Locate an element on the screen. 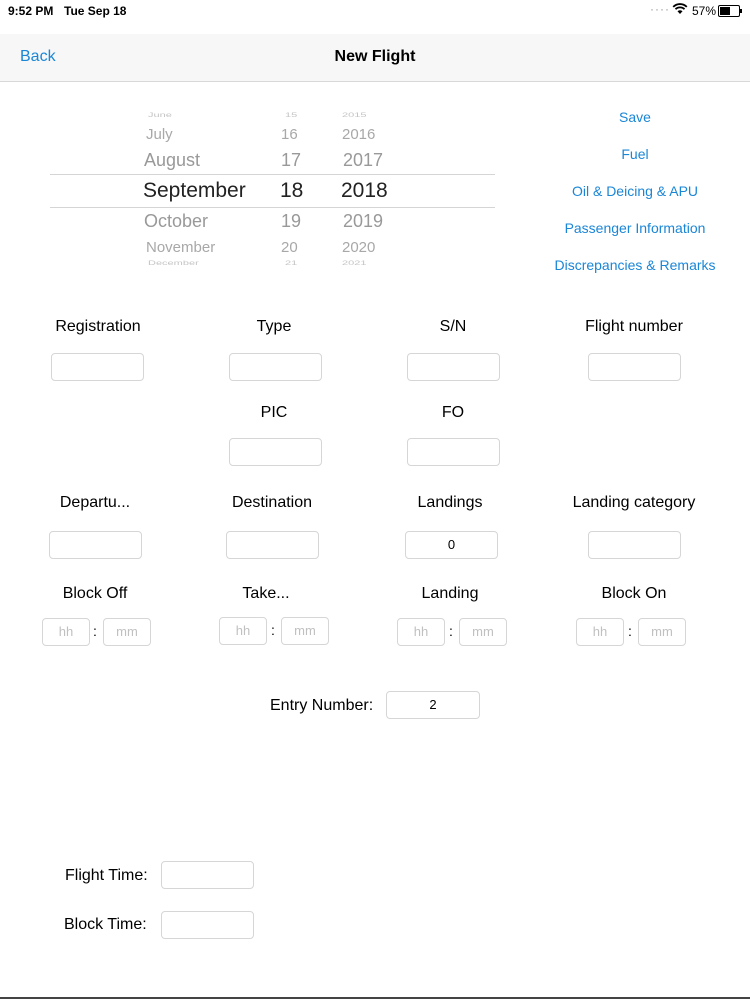 The width and height of the screenshot is (750, 1000). picker-year-item: 2019 is located at coordinates (363, 221).